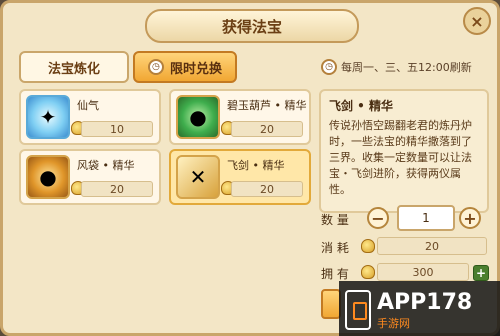 Image resolution: width=500 pixels, height=336 pixels. What do you see at coordinates (252, 26) in the screenshot?
I see `panel-title: 获得法宝` at bounding box center [252, 26].